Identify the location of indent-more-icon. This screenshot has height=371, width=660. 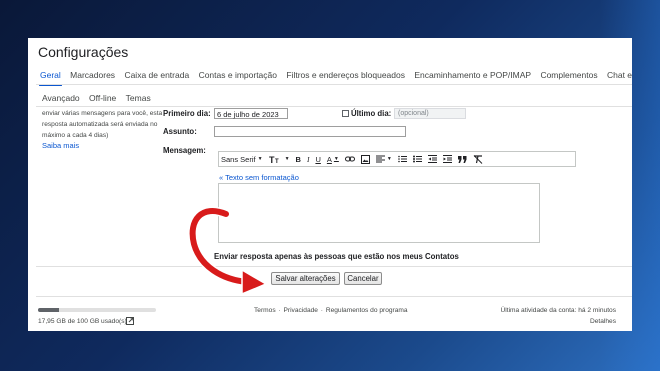
(447, 159).